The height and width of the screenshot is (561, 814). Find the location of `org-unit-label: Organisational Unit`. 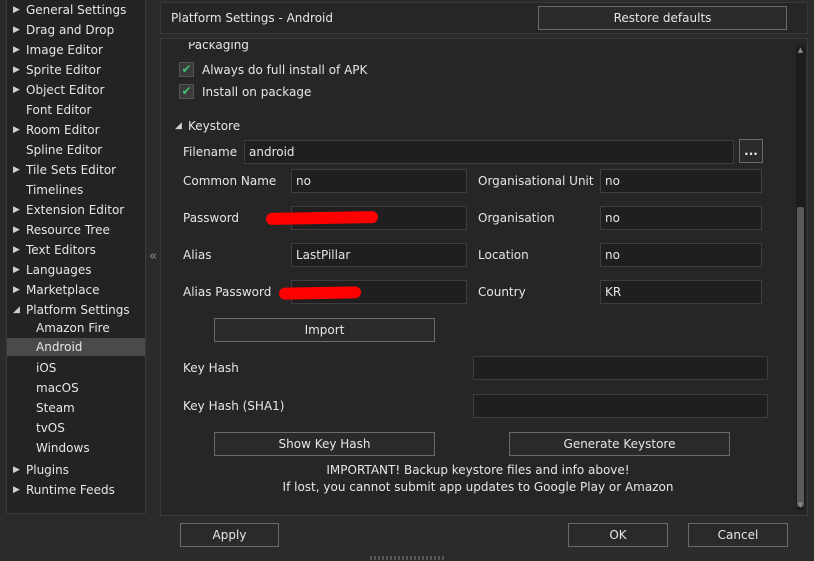

org-unit-label: Organisational Unit is located at coordinates (536, 181).